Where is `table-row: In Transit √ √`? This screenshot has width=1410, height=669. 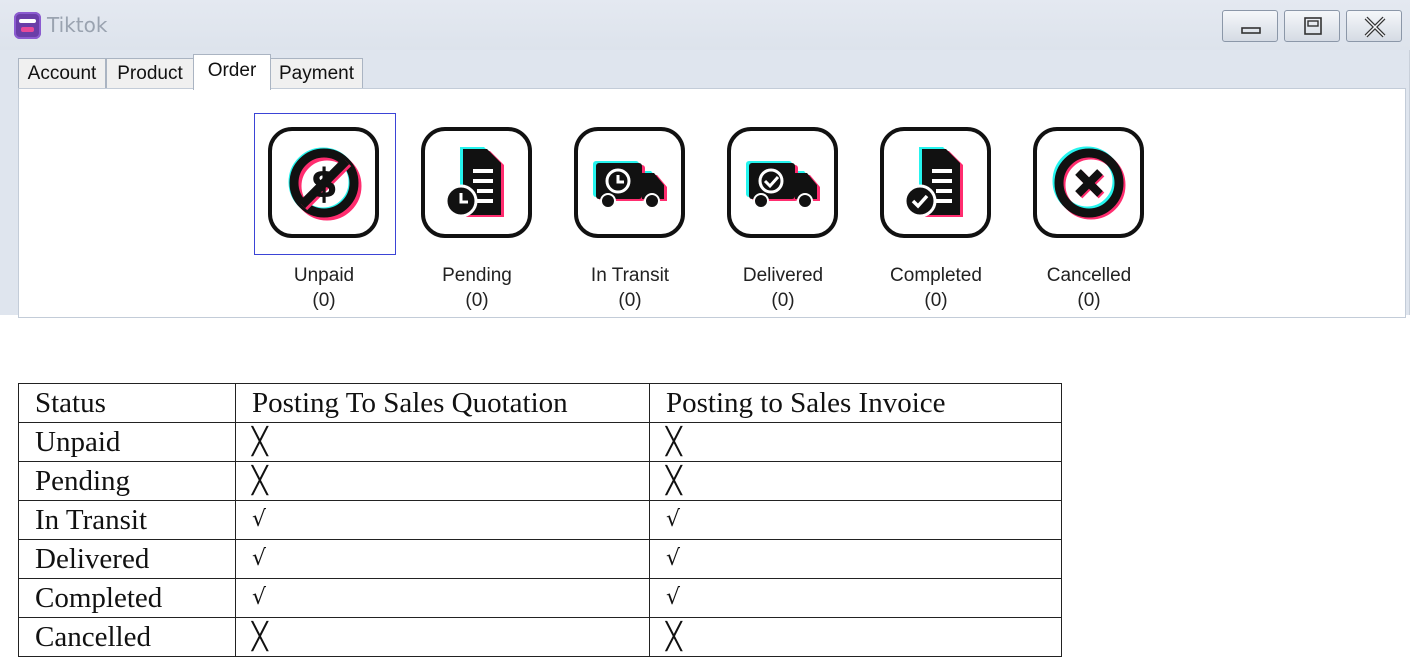 table-row: In Transit √ √ is located at coordinates (540, 520).